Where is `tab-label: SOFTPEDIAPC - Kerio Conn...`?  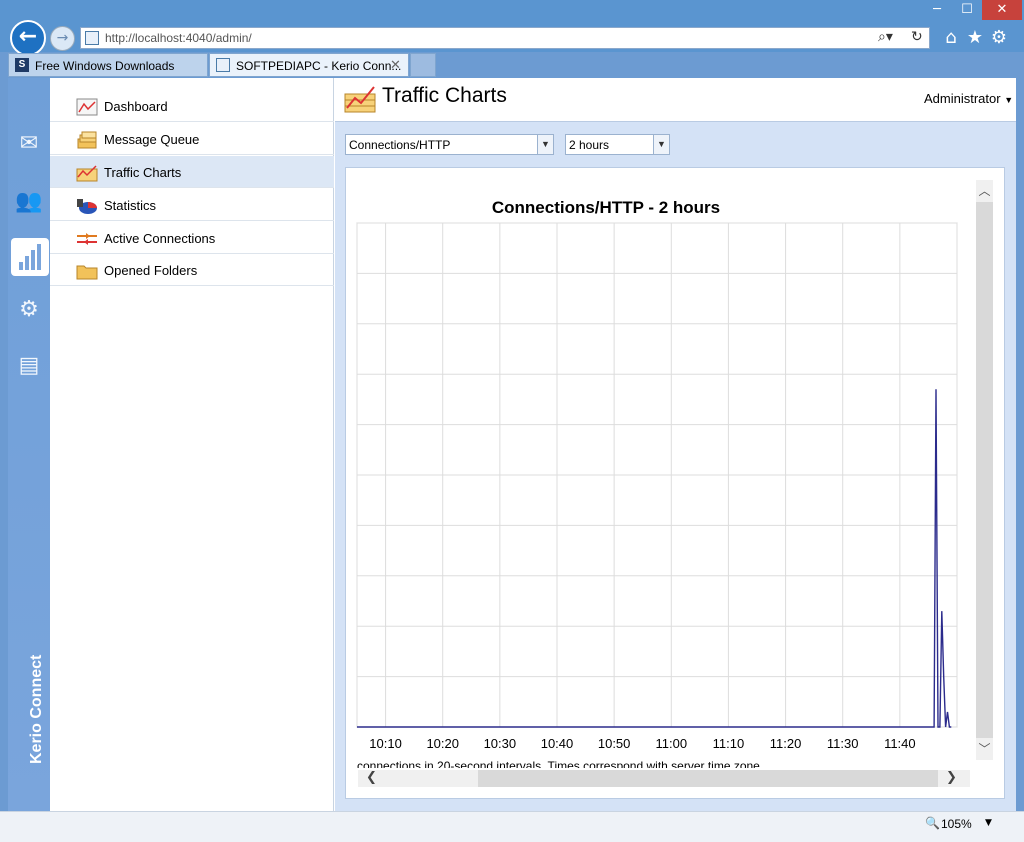 tab-label: SOFTPEDIAPC - Kerio Conn... is located at coordinates (319, 66).